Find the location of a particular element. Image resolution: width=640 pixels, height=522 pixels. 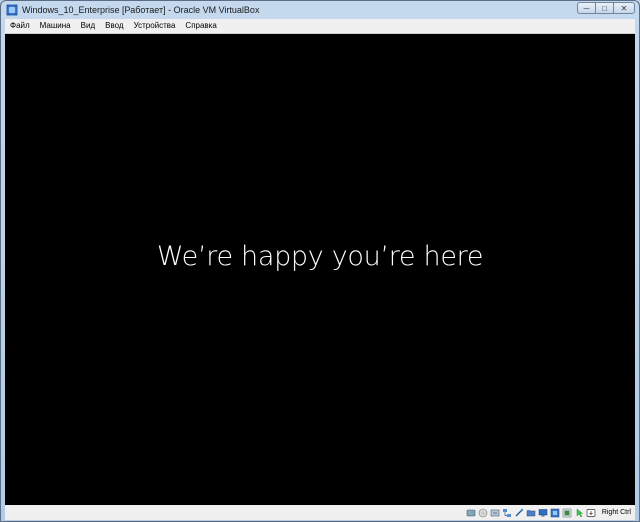

close-icon: ✕ is located at coordinates (624, 8).